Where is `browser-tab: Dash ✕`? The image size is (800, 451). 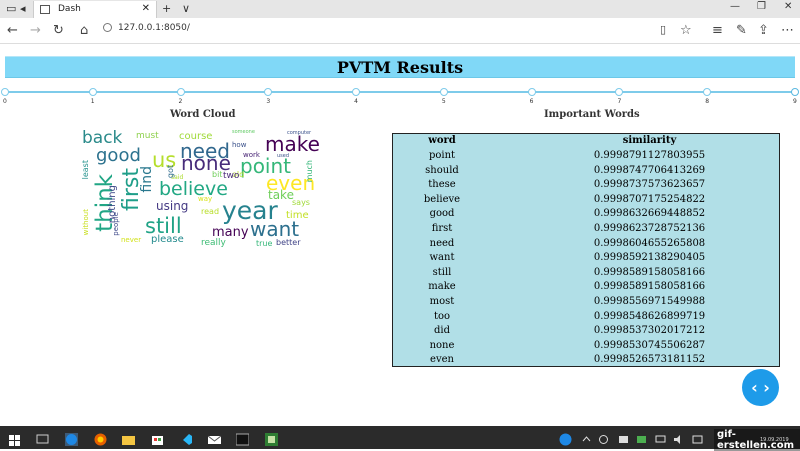
browser-tab: Dash ✕ is located at coordinates (95, 9).